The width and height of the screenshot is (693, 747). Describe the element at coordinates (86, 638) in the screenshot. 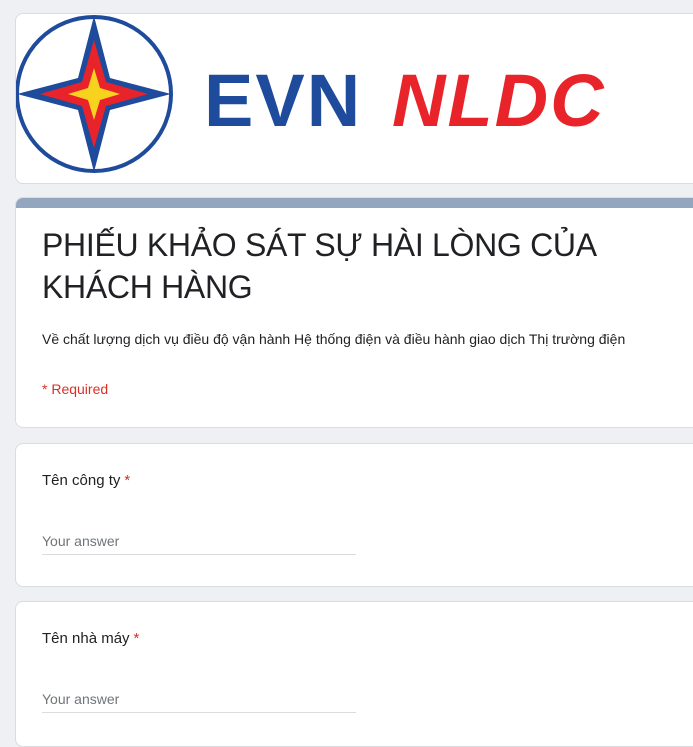

I see `question-label-text: Tên nhà máy` at that location.